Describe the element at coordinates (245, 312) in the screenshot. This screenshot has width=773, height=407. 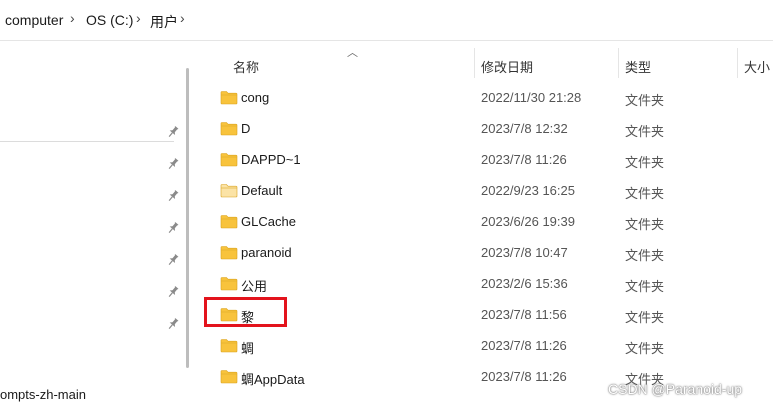
I see `highlight-annotation` at that location.